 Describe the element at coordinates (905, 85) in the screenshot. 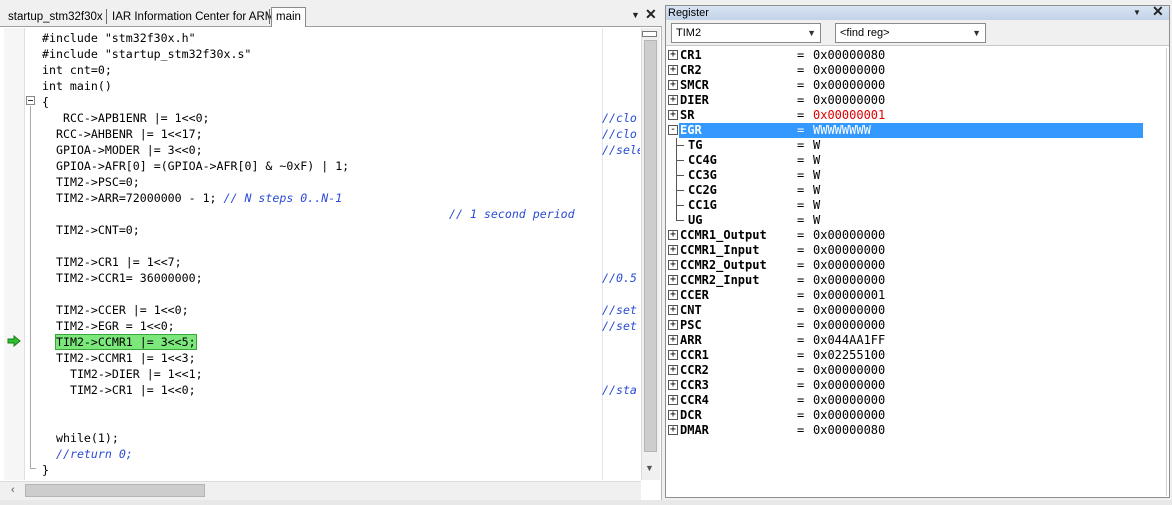

I see `register-row: + SMCR = 0x00000000` at that location.